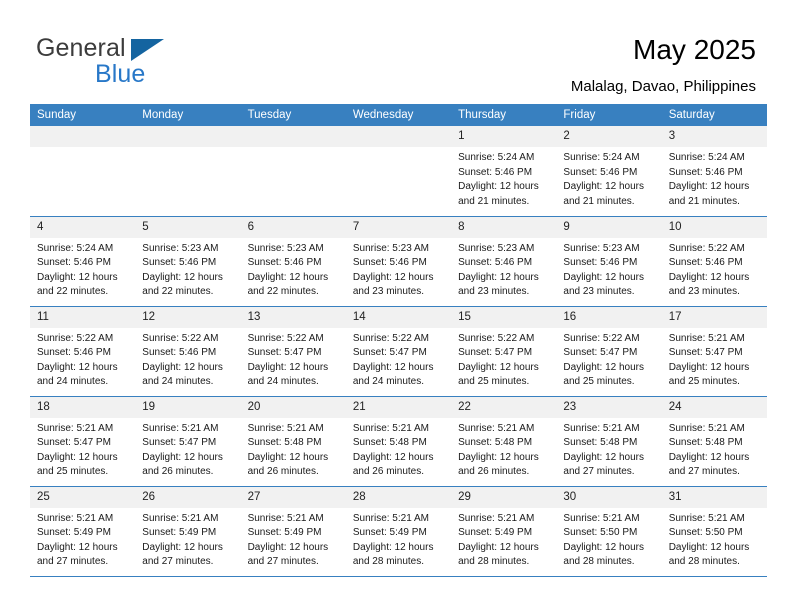  Describe the element at coordinates (398, 317) in the screenshot. I see `day-number: 14` at that location.